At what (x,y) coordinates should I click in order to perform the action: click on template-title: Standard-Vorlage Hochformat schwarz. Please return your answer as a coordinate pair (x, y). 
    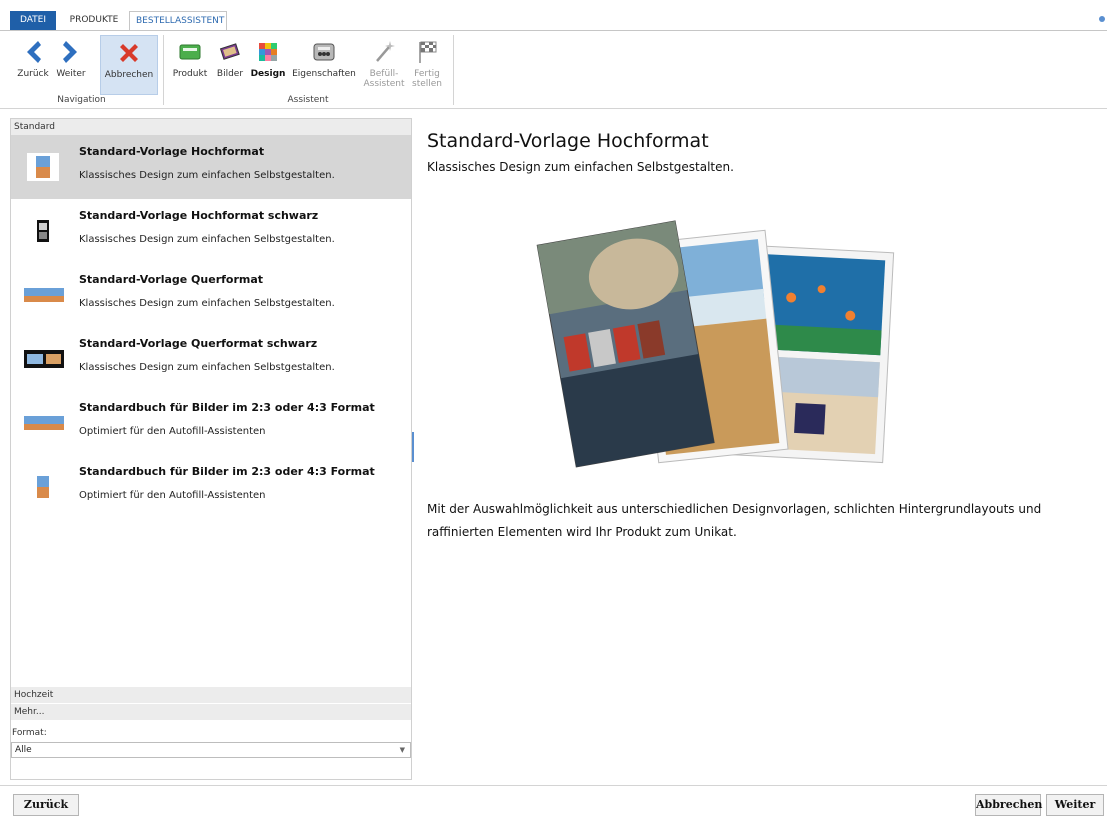
    Looking at the image, I should click on (199, 215).